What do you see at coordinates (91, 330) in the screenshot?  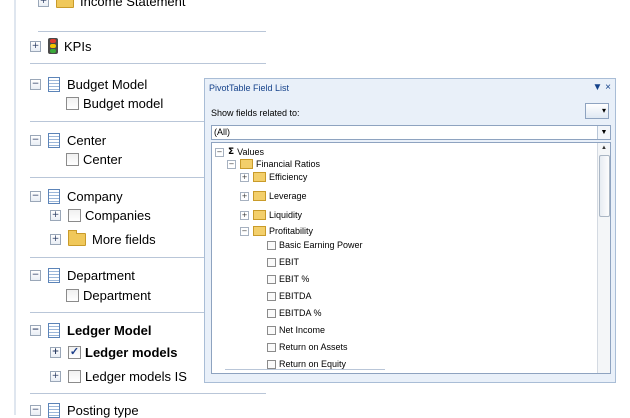 I see `tree-item-ledger-model: − Ledger Model` at bounding box center [91, 330].